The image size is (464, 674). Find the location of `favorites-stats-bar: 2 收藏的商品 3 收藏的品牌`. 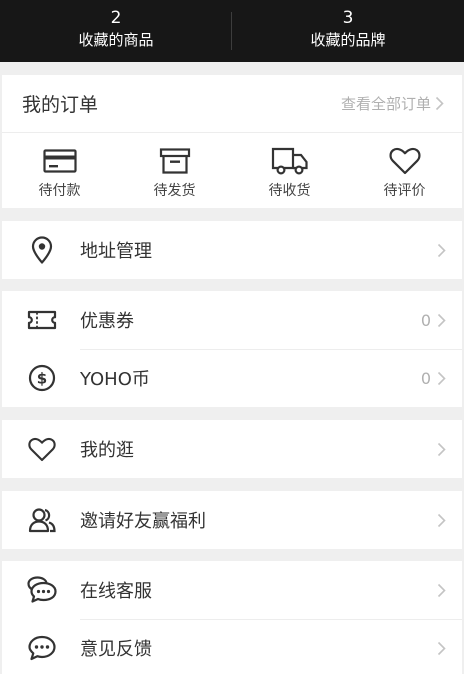

favorites-stats-bar: 2 收藏的商品 3 收藏的品牌 is located at coordinates (232, 31).